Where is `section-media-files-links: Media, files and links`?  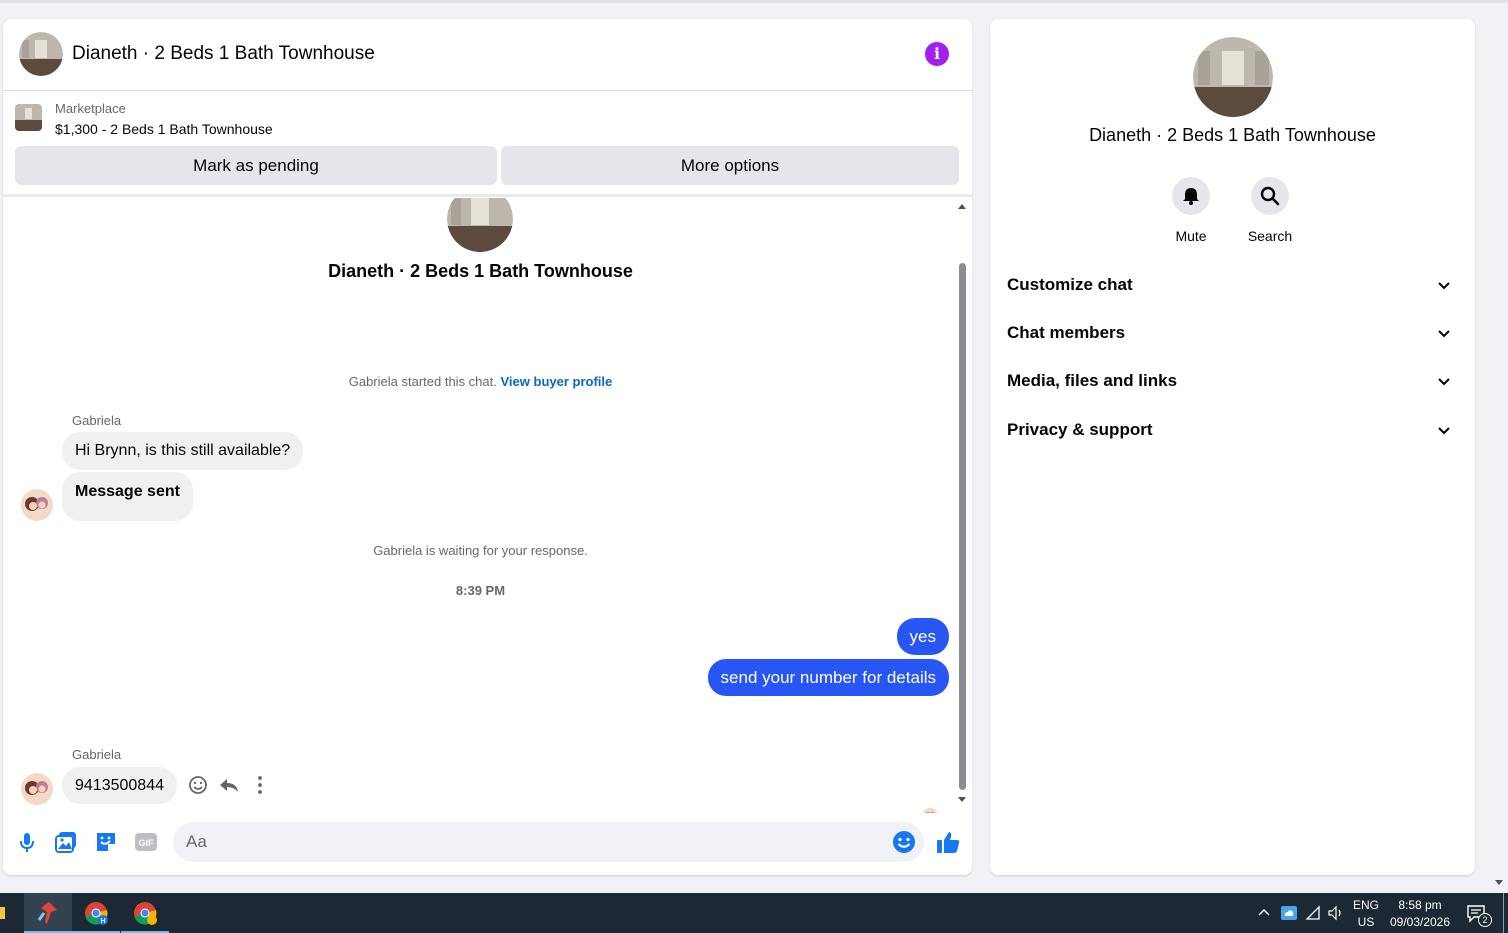
section-media-files-links: Media, files and links is located at coordinates (1234, 381).